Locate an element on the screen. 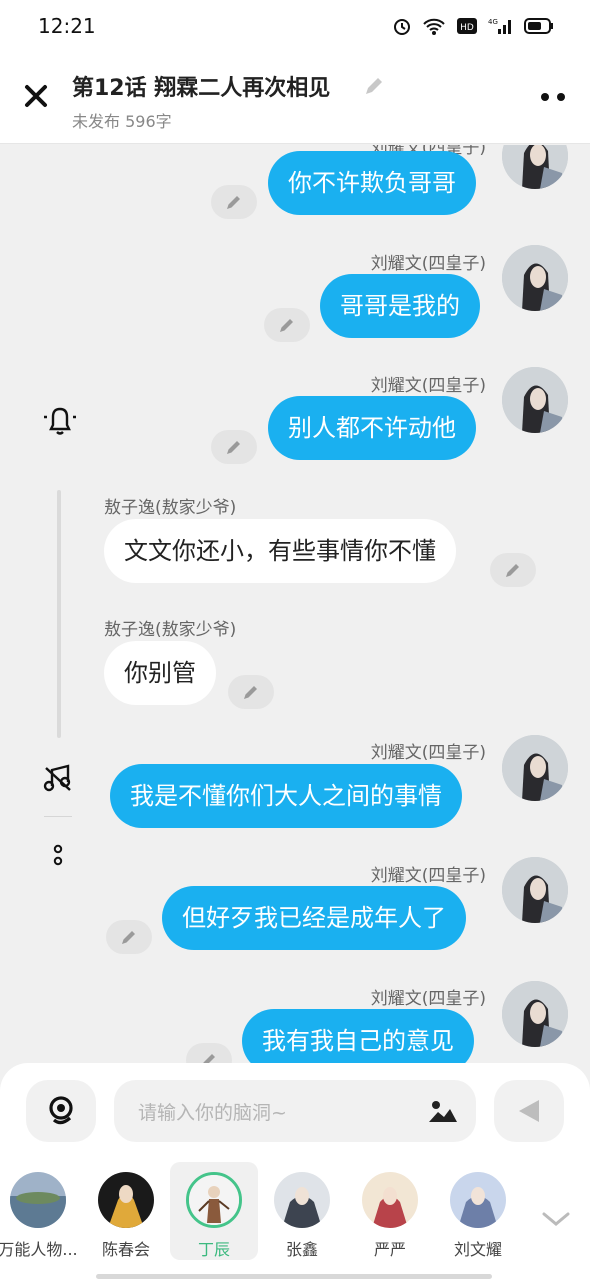 The height and width of the screenshot is (1280, 590). status-icons: HD 4G is located at coordinates (473, 26).